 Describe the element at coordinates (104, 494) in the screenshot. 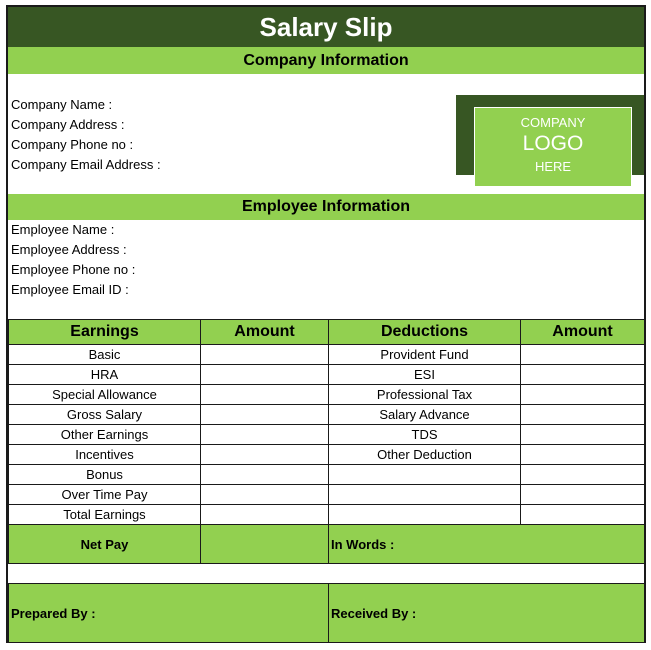

I see `earning-label: Over Time Pay` at that location.